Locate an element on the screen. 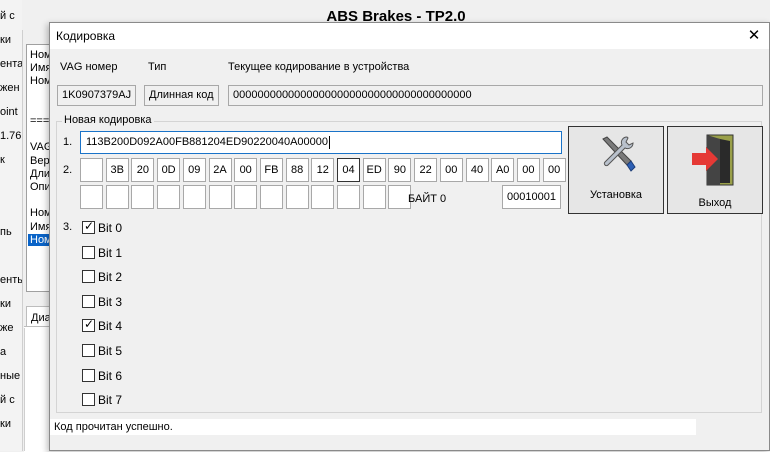  bit-label: Bit 4 is located at coordinates (110, 326).